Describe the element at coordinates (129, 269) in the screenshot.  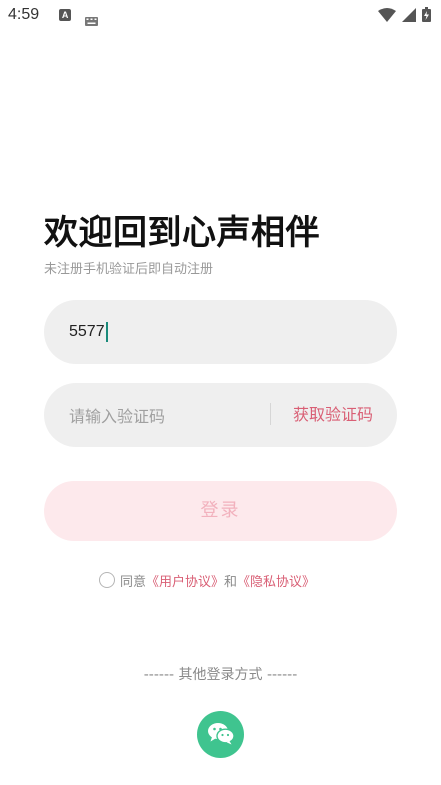
I see `page-subtitle: 未注册手机验证后即自动注册` at that location.